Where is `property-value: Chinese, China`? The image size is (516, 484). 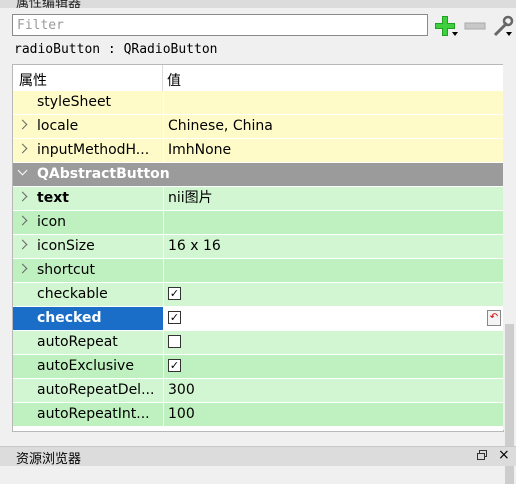 property-value: Chinese, China is located at coordinates (333, 126).